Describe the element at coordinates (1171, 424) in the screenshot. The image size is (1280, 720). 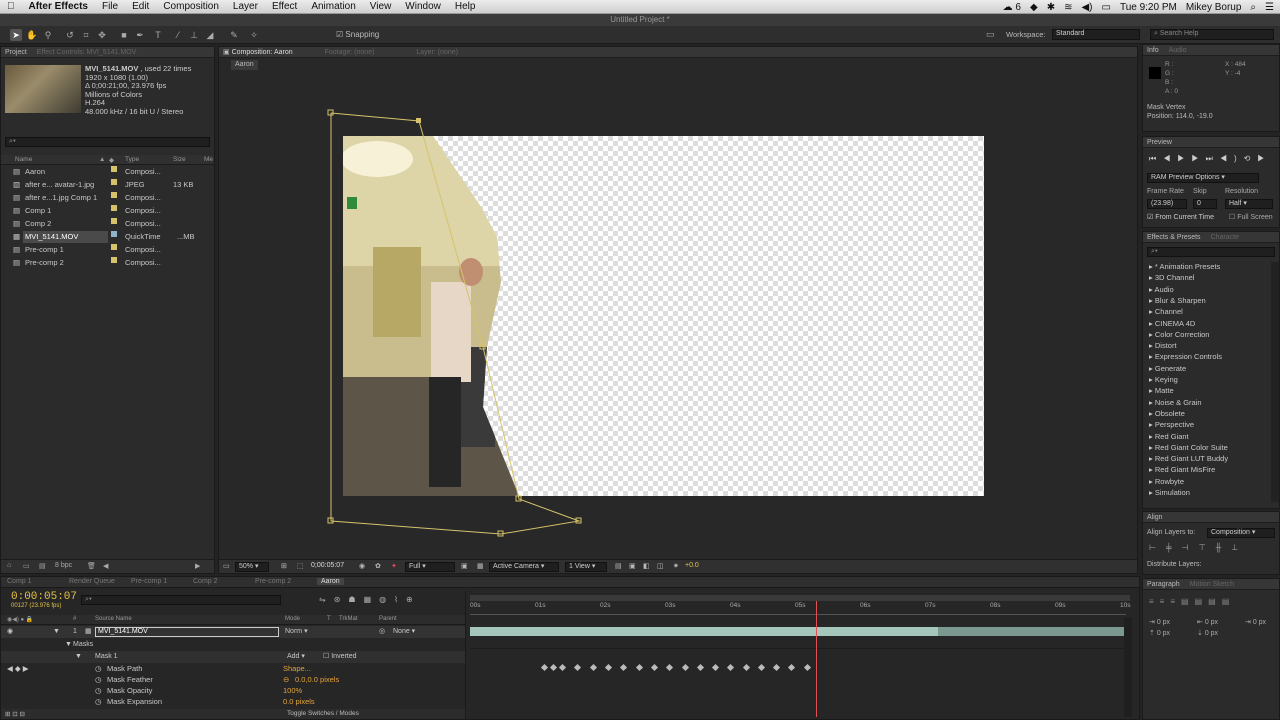
I see `effects-category: ▸ Perspective` at that location.